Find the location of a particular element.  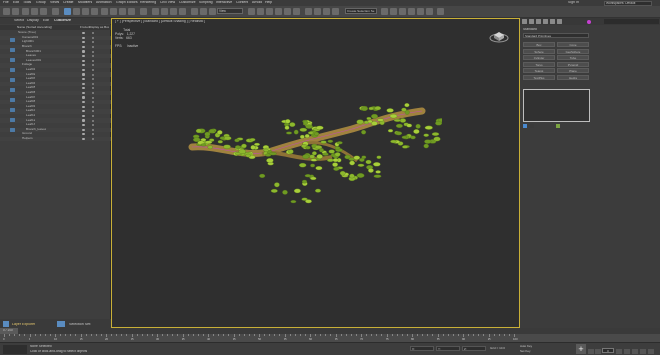

column-name: Name (Sorted Ascending) is located at coordinates (34, 27).